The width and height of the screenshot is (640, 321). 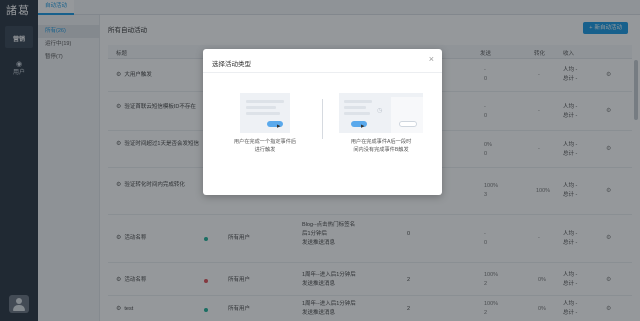 I want to click on option-text-line: 进行触发, so click(x=265, y=150).